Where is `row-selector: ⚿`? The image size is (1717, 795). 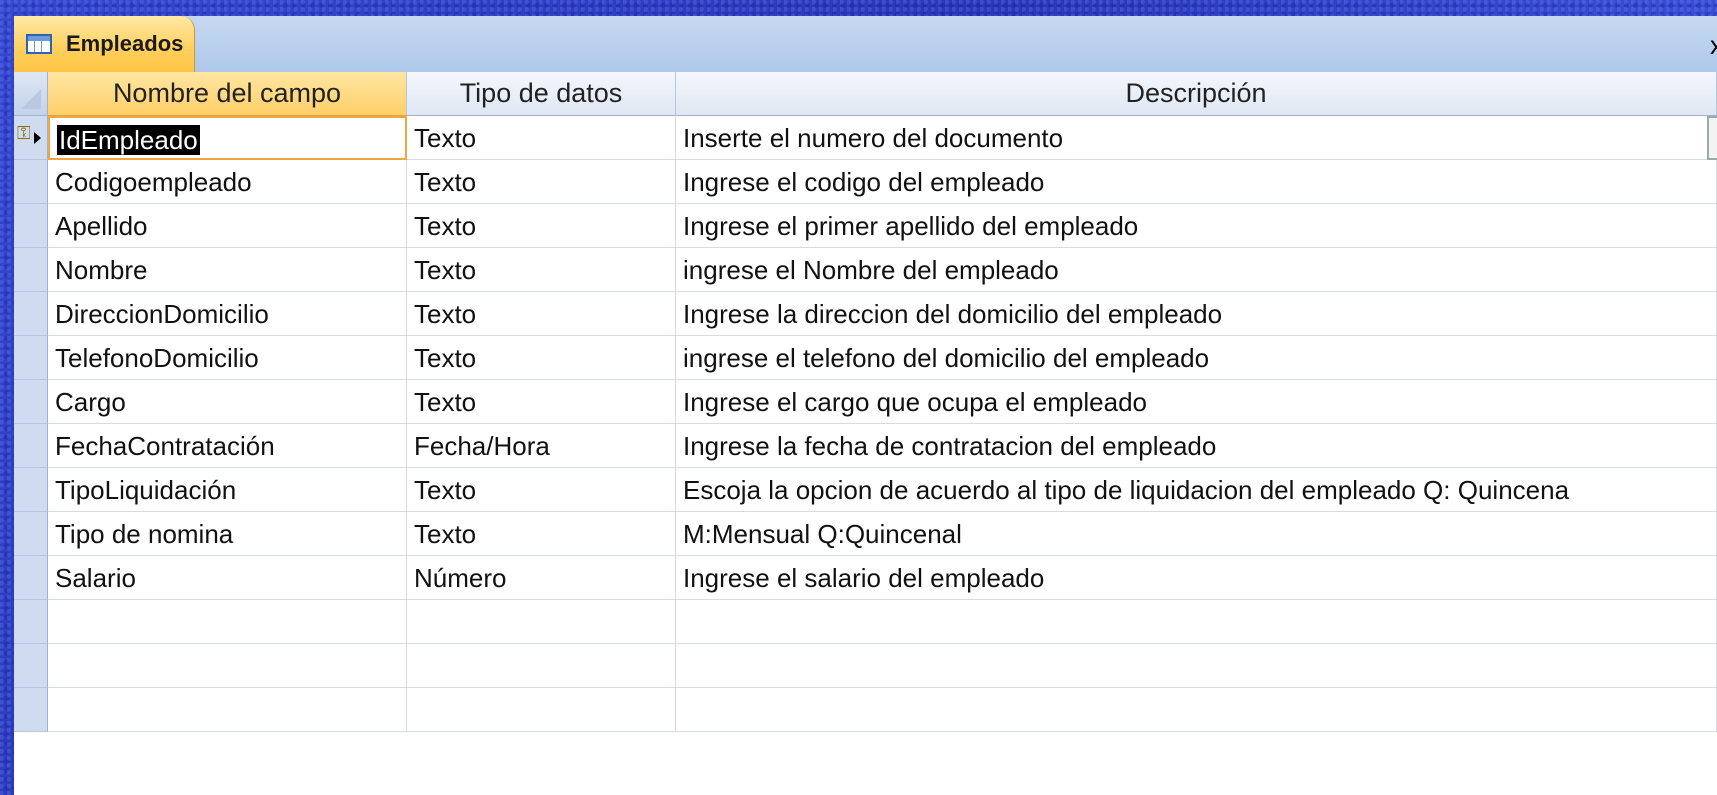
row-selector: ⚿ is located at coordinates (31, 138).